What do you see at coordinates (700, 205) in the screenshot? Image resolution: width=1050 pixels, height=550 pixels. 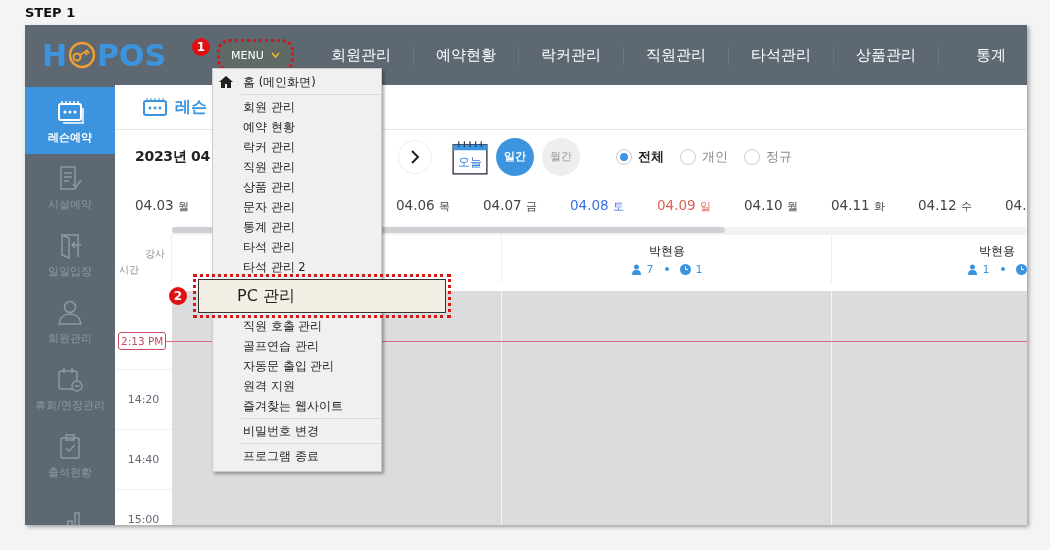 I see `date-tab: 04.09 일` at bounding box center [700, 205].